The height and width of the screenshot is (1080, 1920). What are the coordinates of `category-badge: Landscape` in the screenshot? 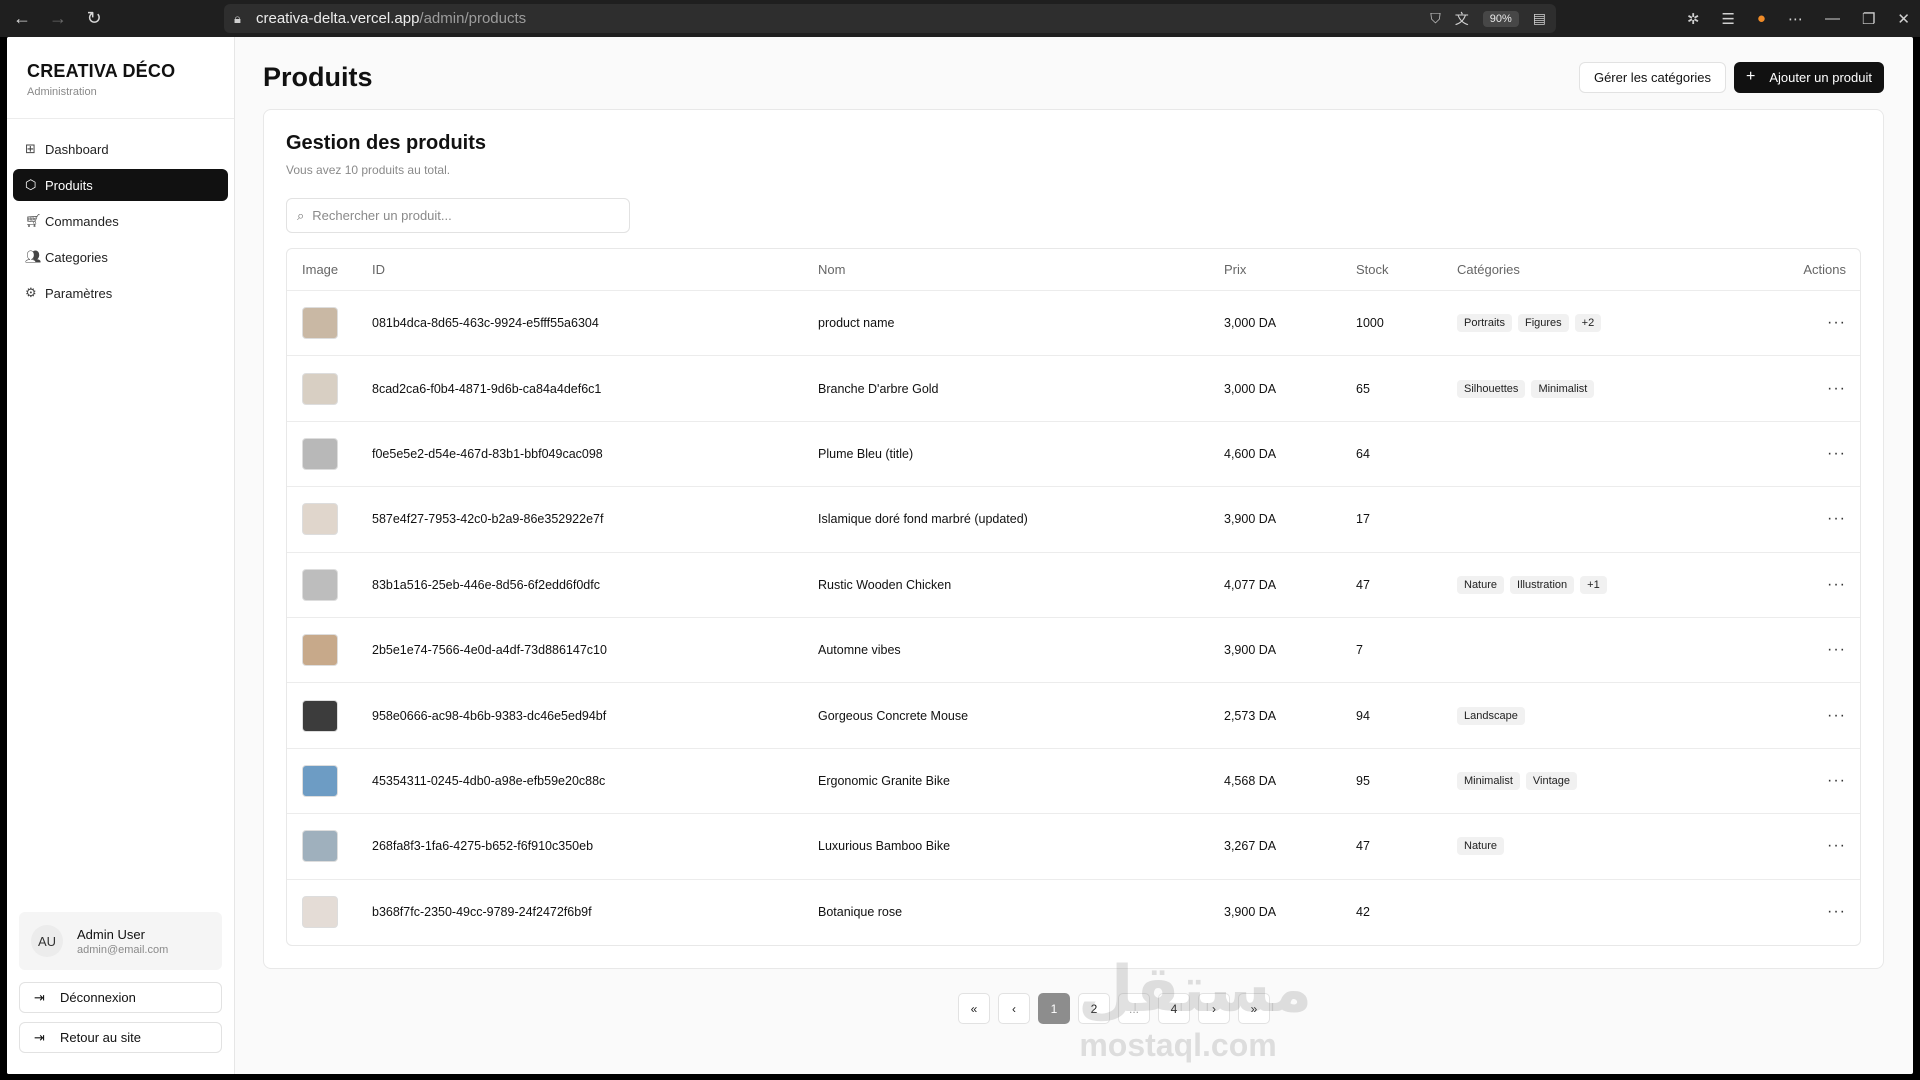 It's located at (1491, 715).